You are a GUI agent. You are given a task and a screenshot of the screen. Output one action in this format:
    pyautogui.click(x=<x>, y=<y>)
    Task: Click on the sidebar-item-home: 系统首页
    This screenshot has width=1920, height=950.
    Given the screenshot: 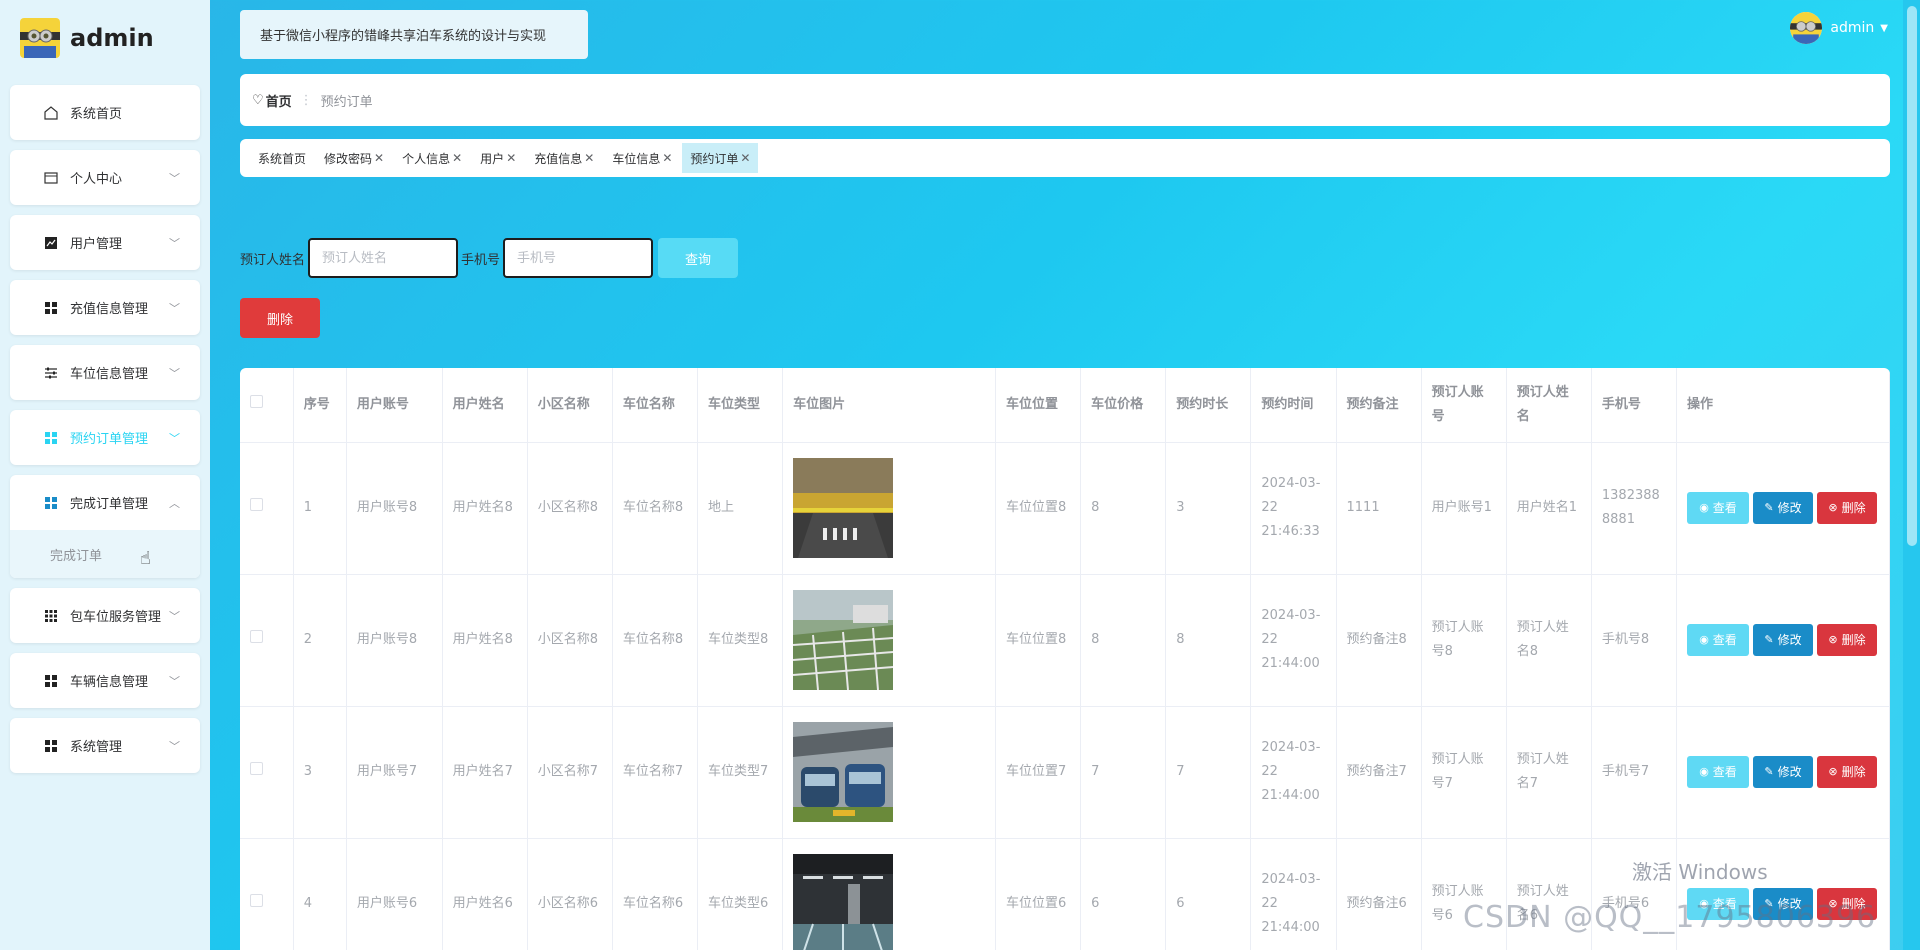 What is the action you would take?
    pyautogui.click(x=105, y=112)
    